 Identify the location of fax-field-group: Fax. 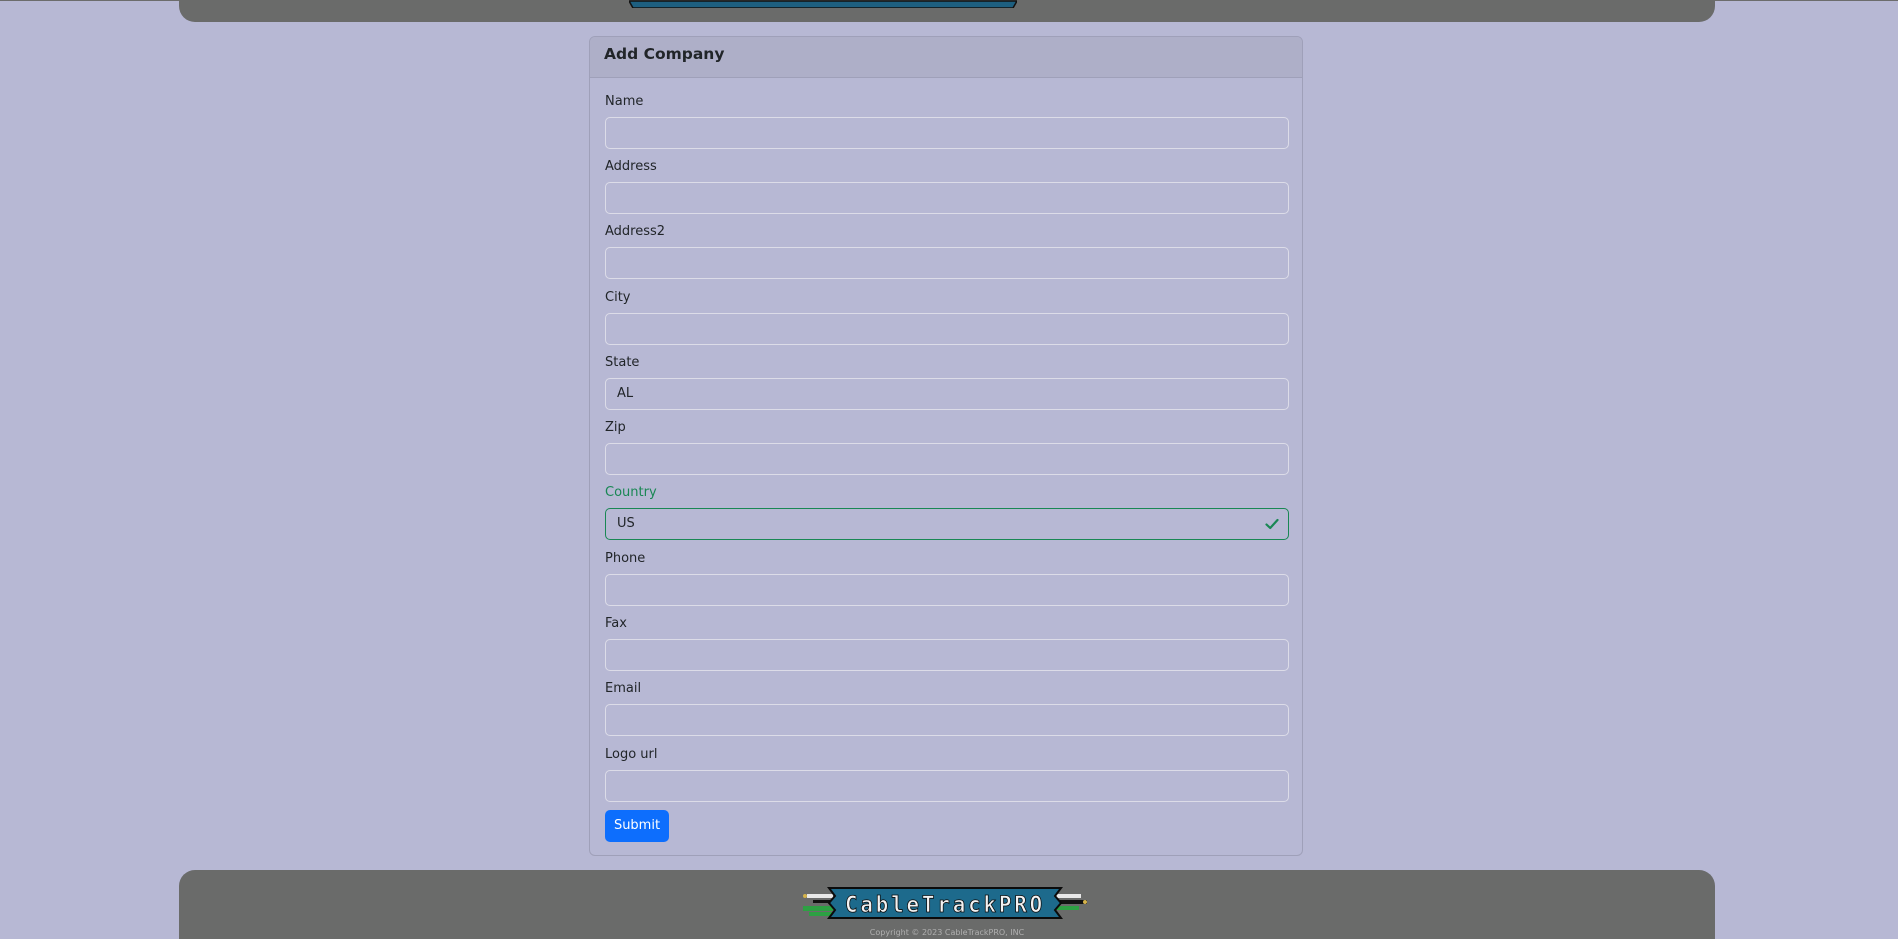
(947, 643).